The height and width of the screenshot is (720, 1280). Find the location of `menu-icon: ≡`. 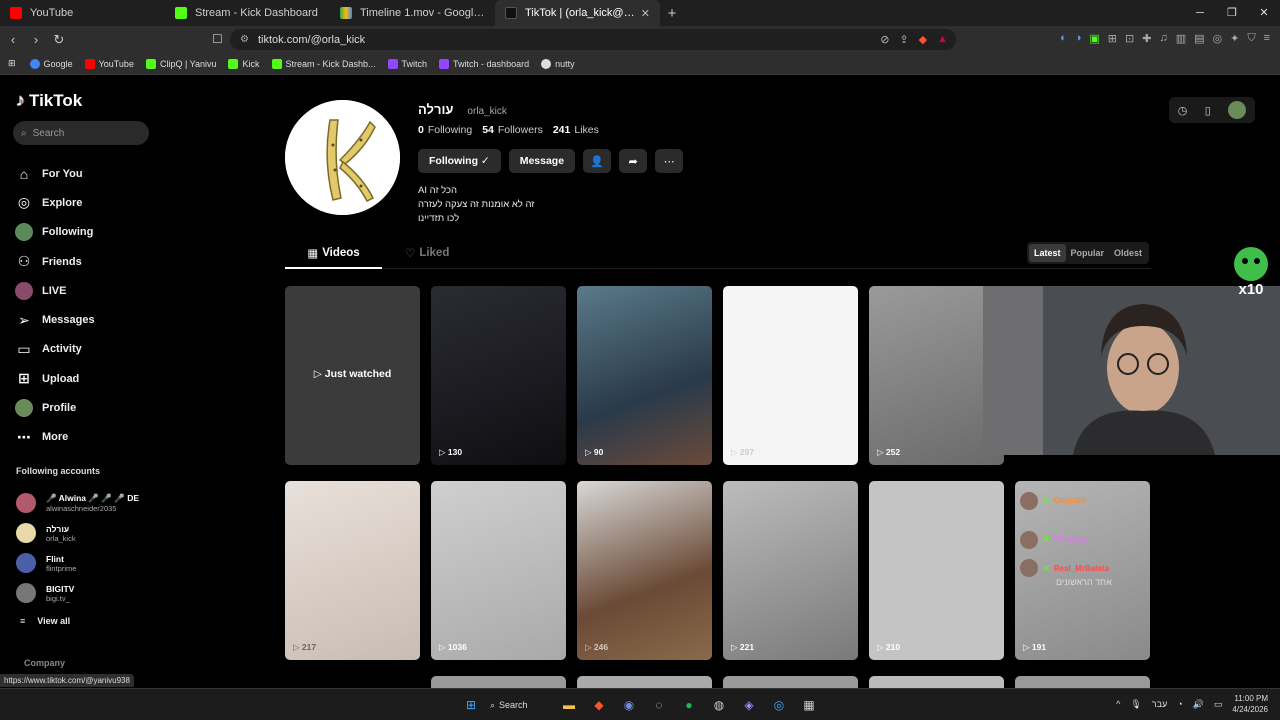

menu-icon: ≡ is located at coordinates (1267, 38).